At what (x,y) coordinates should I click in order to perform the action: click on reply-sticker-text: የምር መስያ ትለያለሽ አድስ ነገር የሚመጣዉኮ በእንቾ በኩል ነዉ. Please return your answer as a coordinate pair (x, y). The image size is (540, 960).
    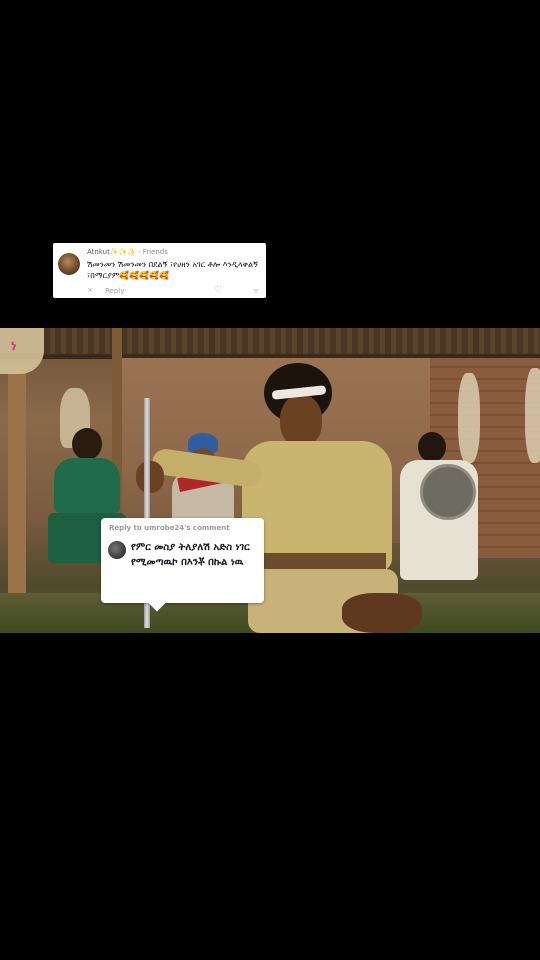
    Looking at the image, I should click on (190, 555).